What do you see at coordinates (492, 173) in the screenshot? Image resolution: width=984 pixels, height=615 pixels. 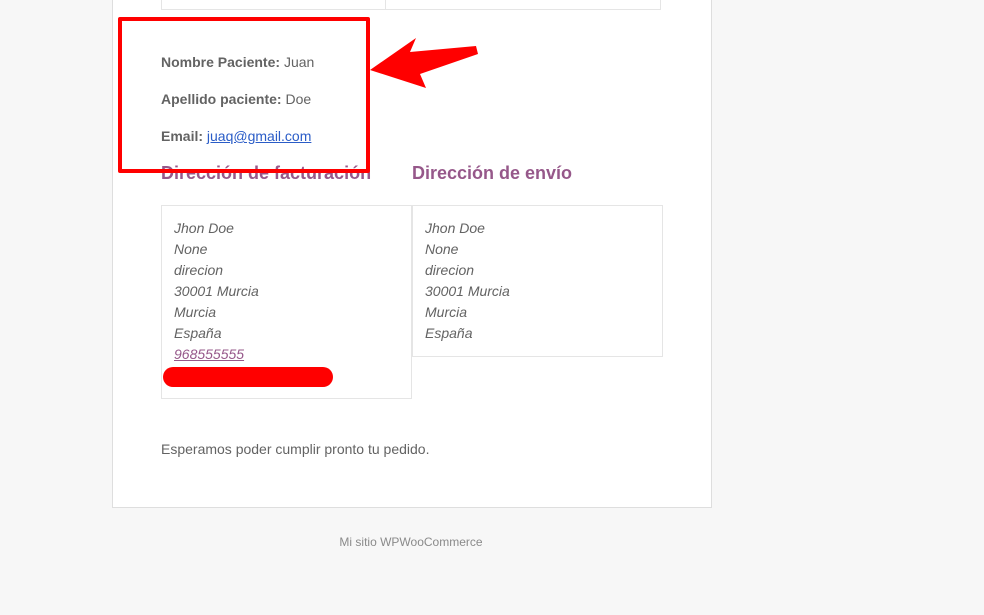 I see `shipping-address-heading: Dirección de envío` at bounding box center [492, 173].